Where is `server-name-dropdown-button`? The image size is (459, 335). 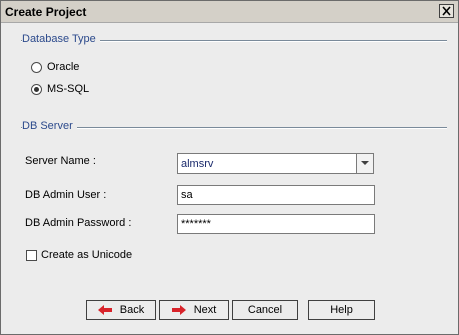 server-name-dropdown-button is located at coordinates (364, 163).